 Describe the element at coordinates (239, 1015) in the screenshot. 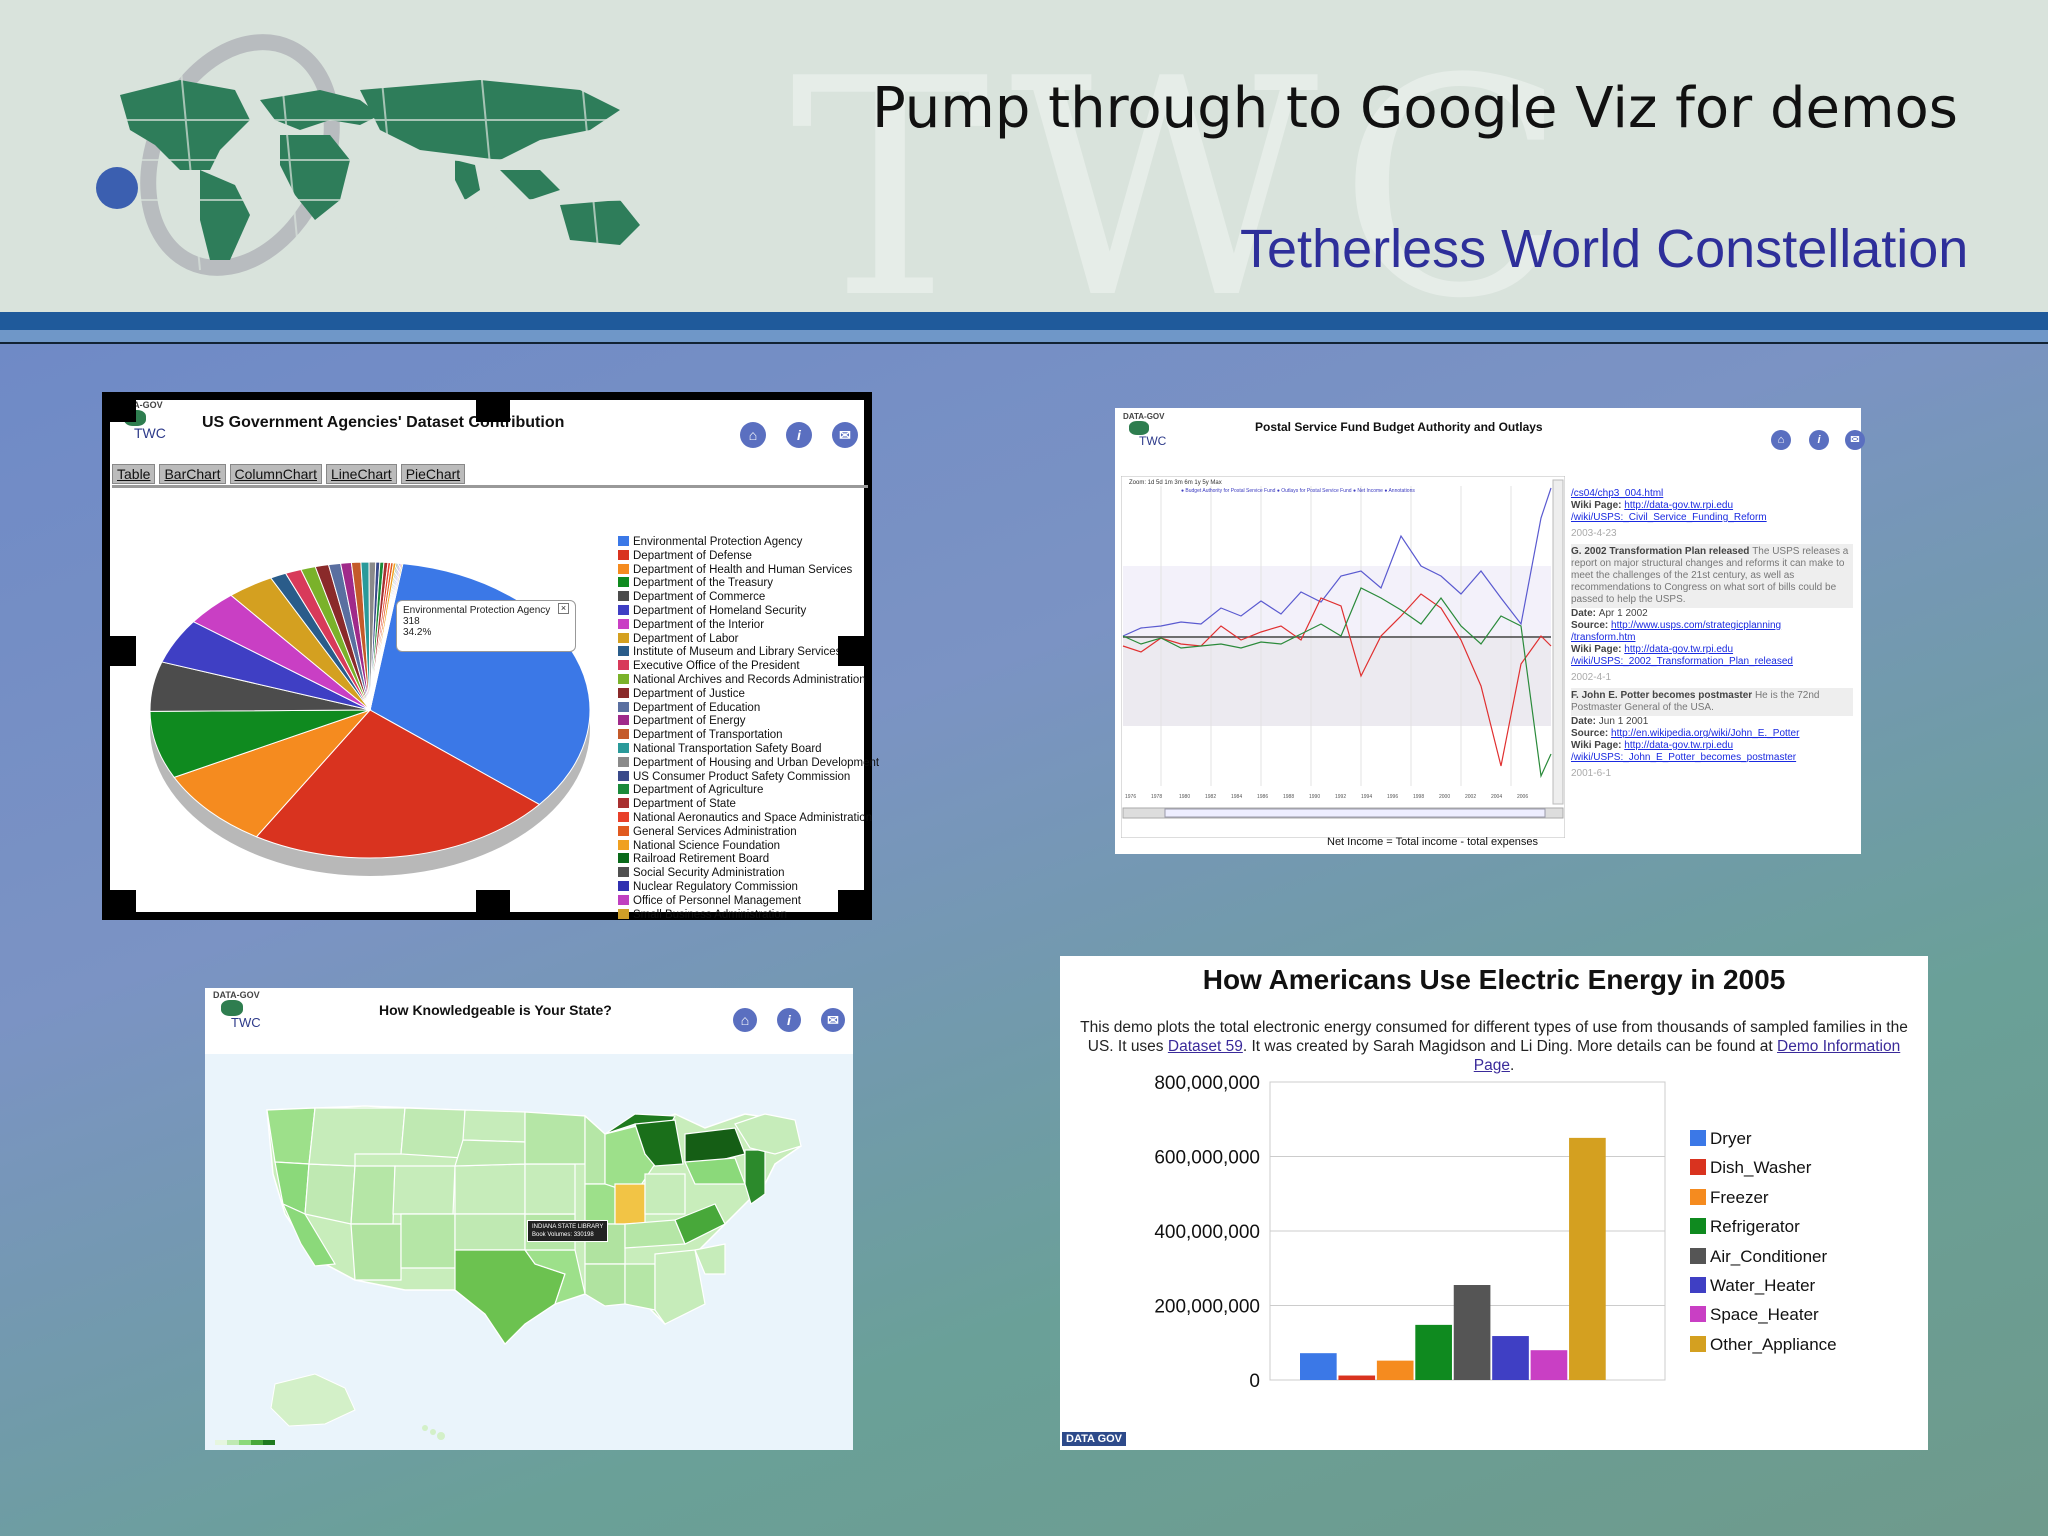

I see `data-gov-logo: DATA-GOV TWC` at that location.